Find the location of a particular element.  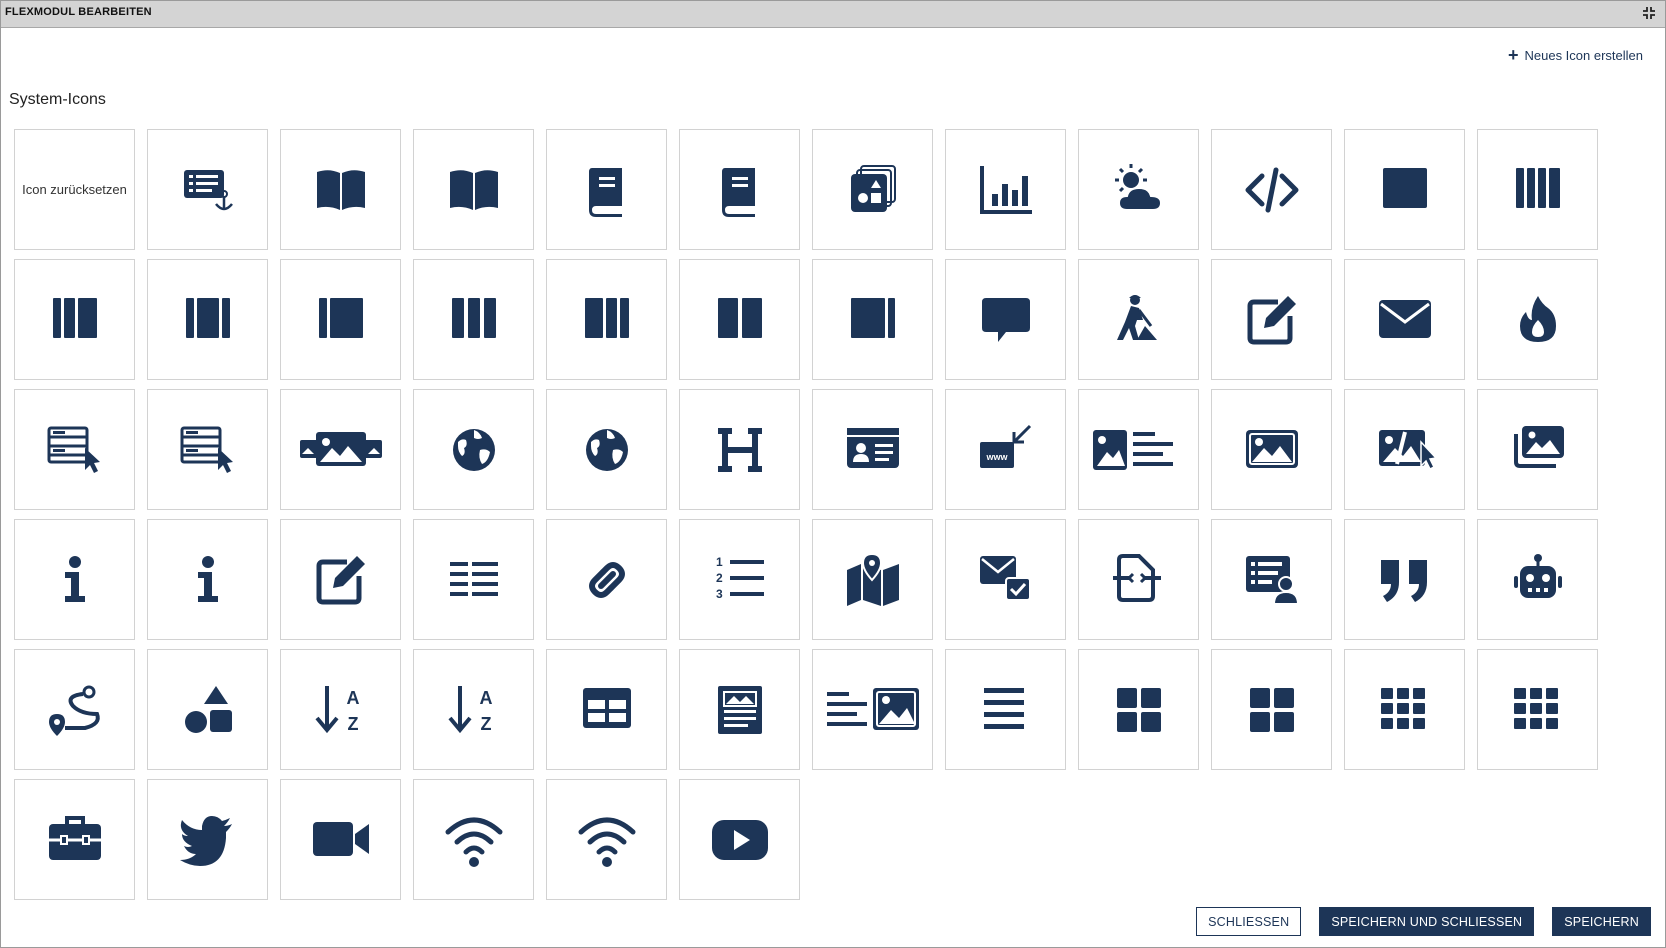

columns-3-icon is located at coordinates (74, 317).